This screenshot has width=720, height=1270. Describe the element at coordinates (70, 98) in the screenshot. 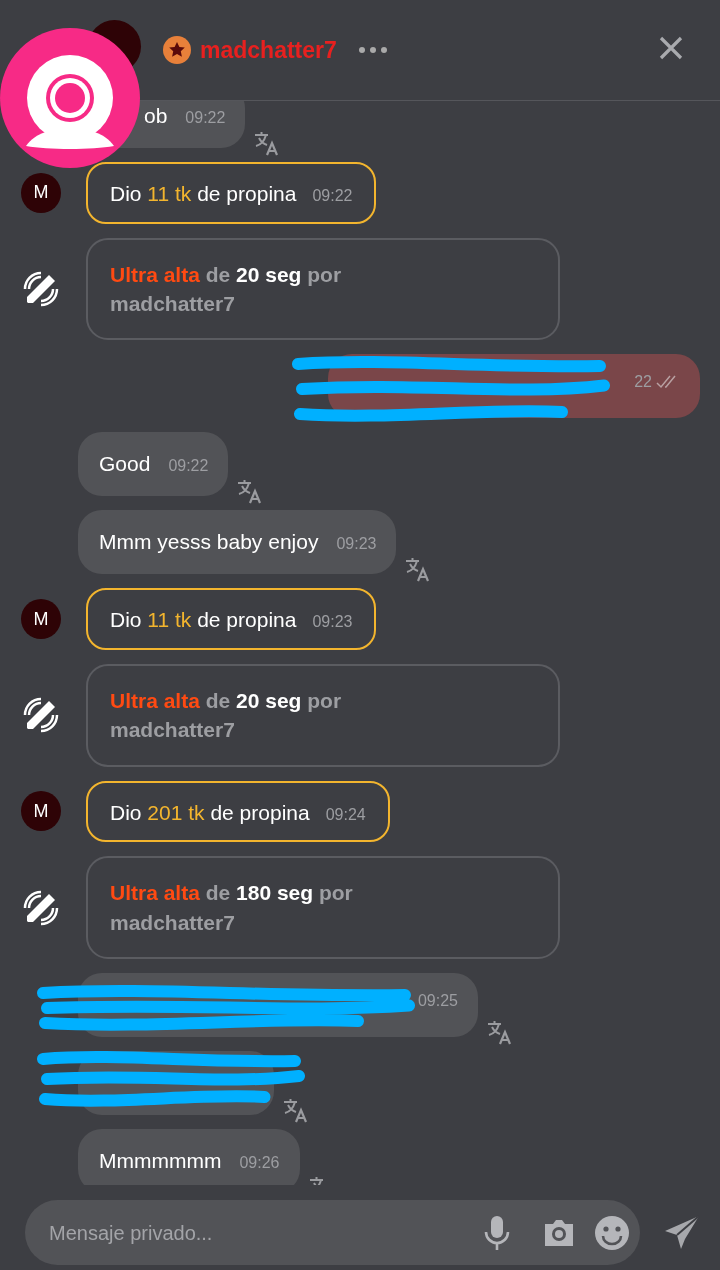

I see `webcam-logo-icon` at that location.